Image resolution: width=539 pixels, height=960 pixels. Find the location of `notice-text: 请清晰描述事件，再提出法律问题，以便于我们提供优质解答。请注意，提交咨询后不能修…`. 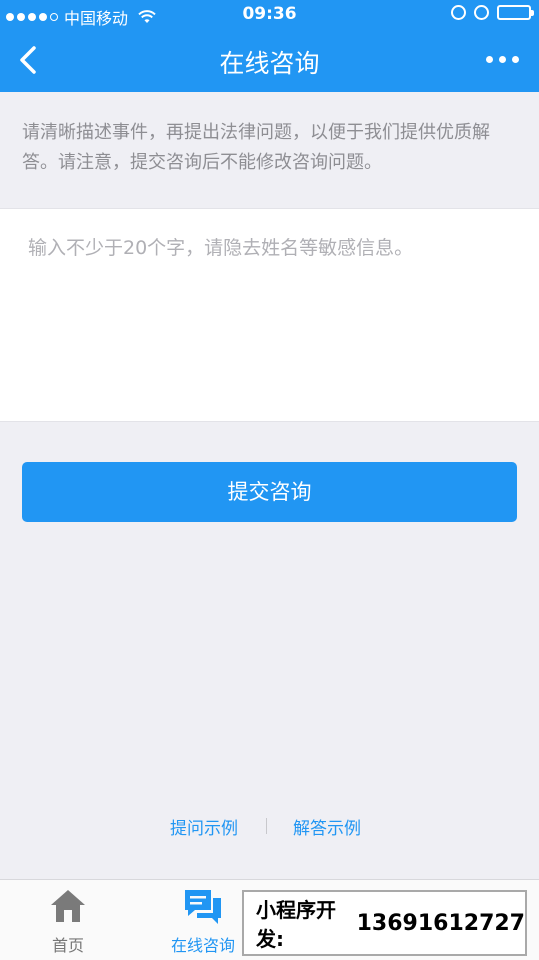

notice-text: 请清晰描述事件，再提出法律问题，以便于我们提供优质解答。请注意，提交咨询后不能修… is located at coordinates (256, 147).